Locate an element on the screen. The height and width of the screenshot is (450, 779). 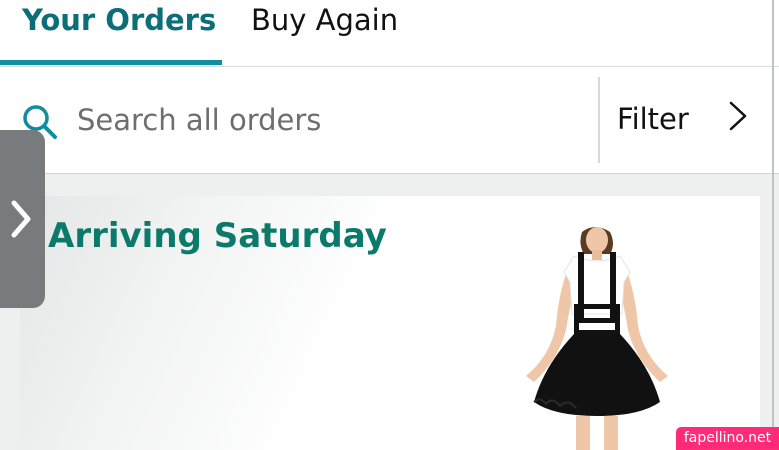
arrival-status: Arriving Saturday is located at coordinates (217, 236).